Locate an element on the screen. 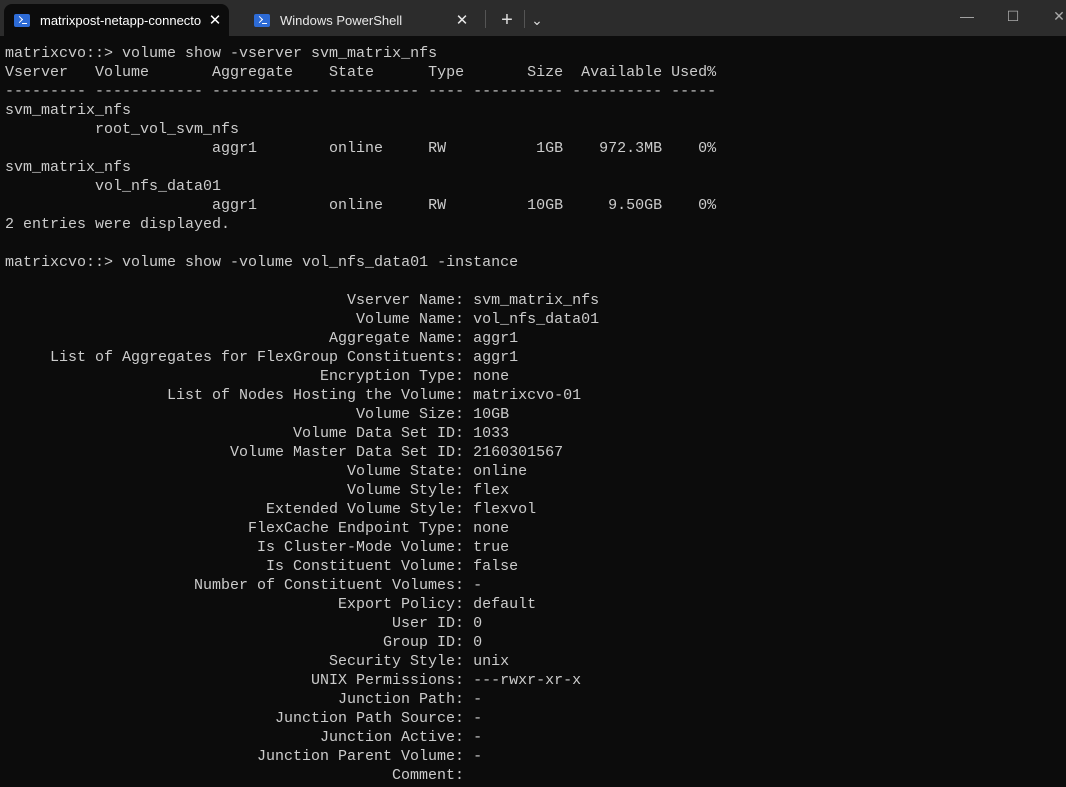 The image size is (1066, 787). instance-field: Is Constituent Volume: false is located at coordinates (360, 566).